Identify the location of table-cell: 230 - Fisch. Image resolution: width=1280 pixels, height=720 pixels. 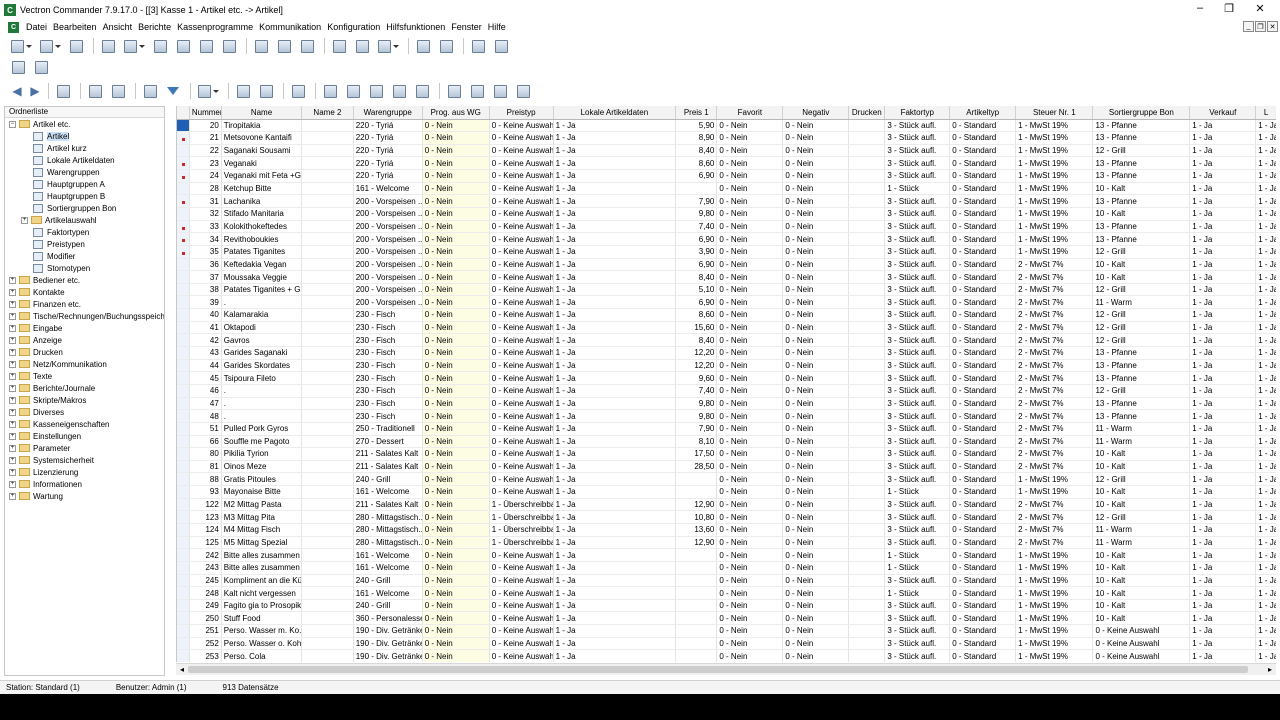
(388, 416).